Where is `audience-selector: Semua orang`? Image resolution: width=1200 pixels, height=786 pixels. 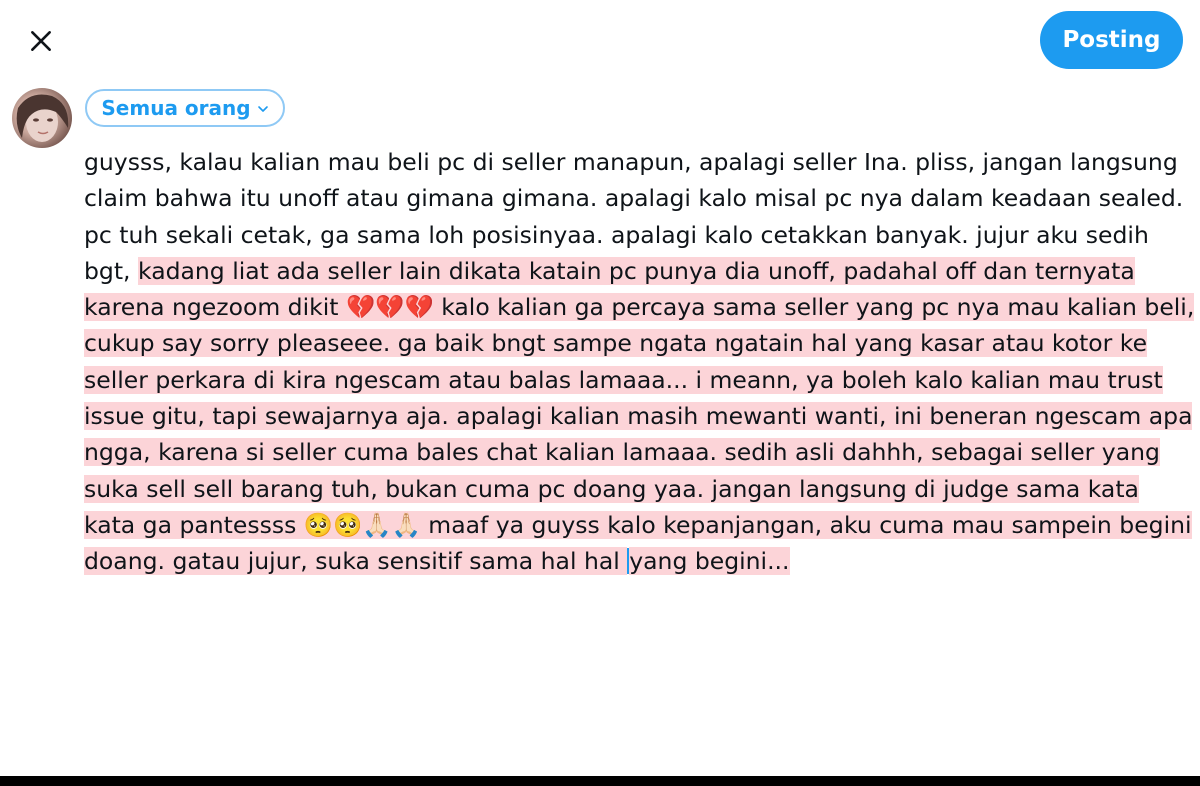
audience-selector: Semua orang is located at coordinates (185, 108).